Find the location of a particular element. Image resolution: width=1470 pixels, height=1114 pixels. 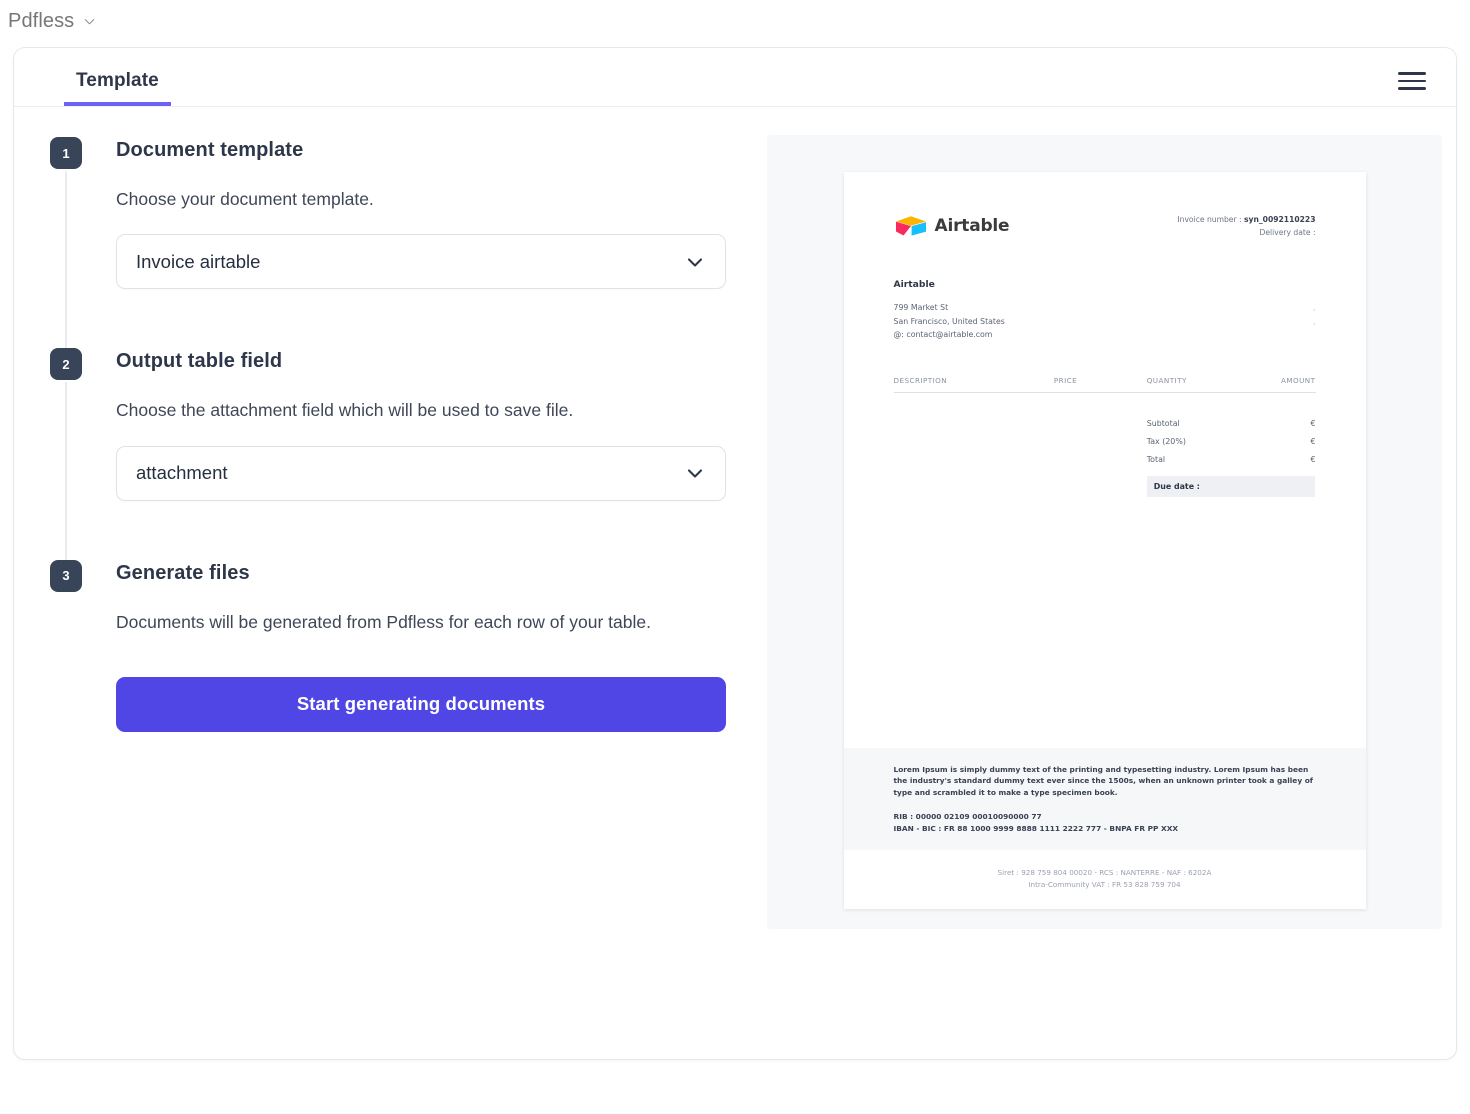

output-field-select: attachment is located at coordinates (421, 473).